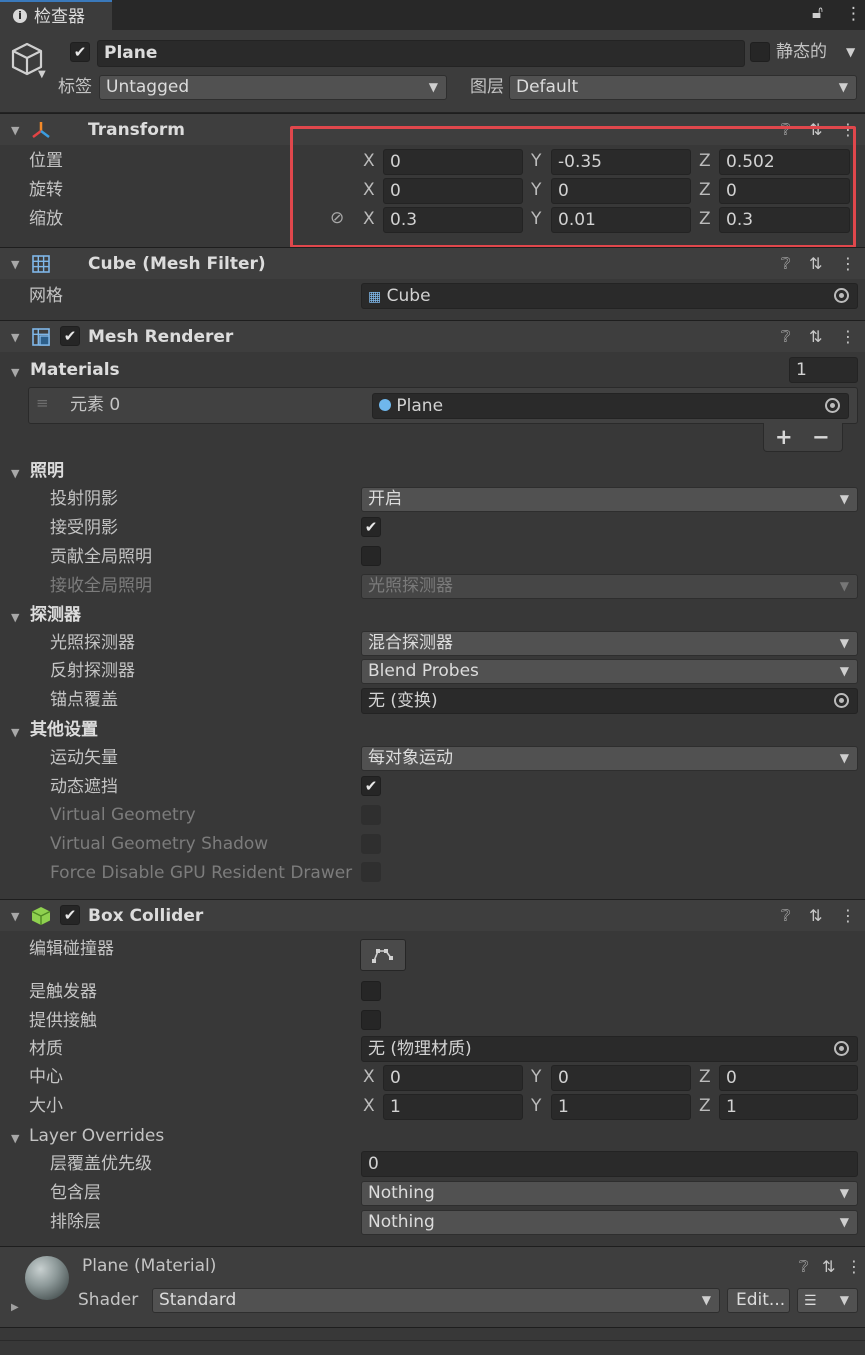  Describe the element at coordinates (84, 499) in the screenshot. I see `cast-shadows-label: 投射阴影` at that location.